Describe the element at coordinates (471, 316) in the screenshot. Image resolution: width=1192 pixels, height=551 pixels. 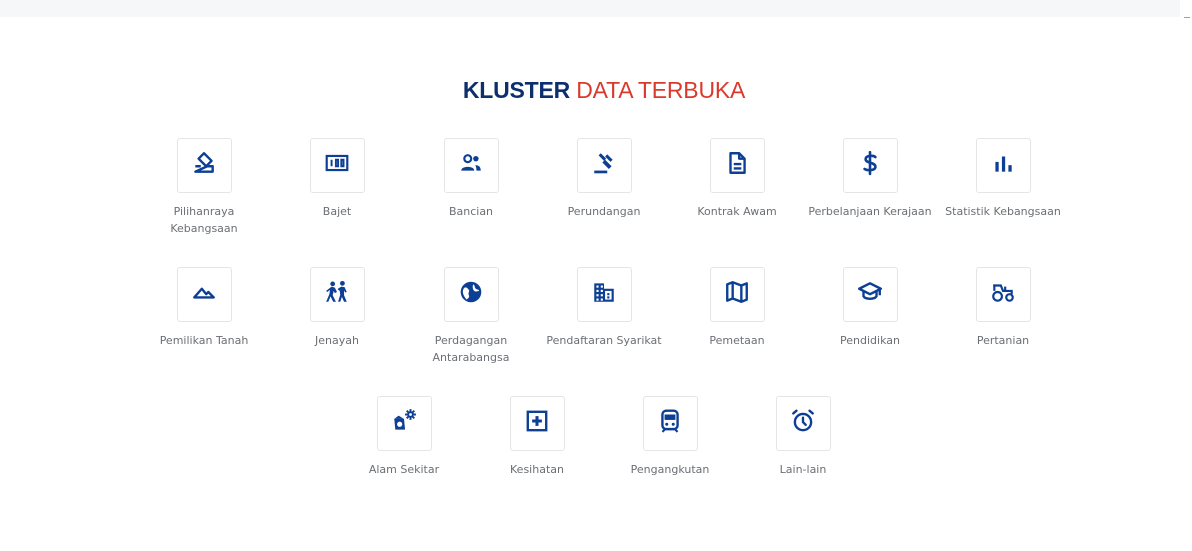
I see `cluster-perdagangan: Perdagangan Antarabangsa` at that location.